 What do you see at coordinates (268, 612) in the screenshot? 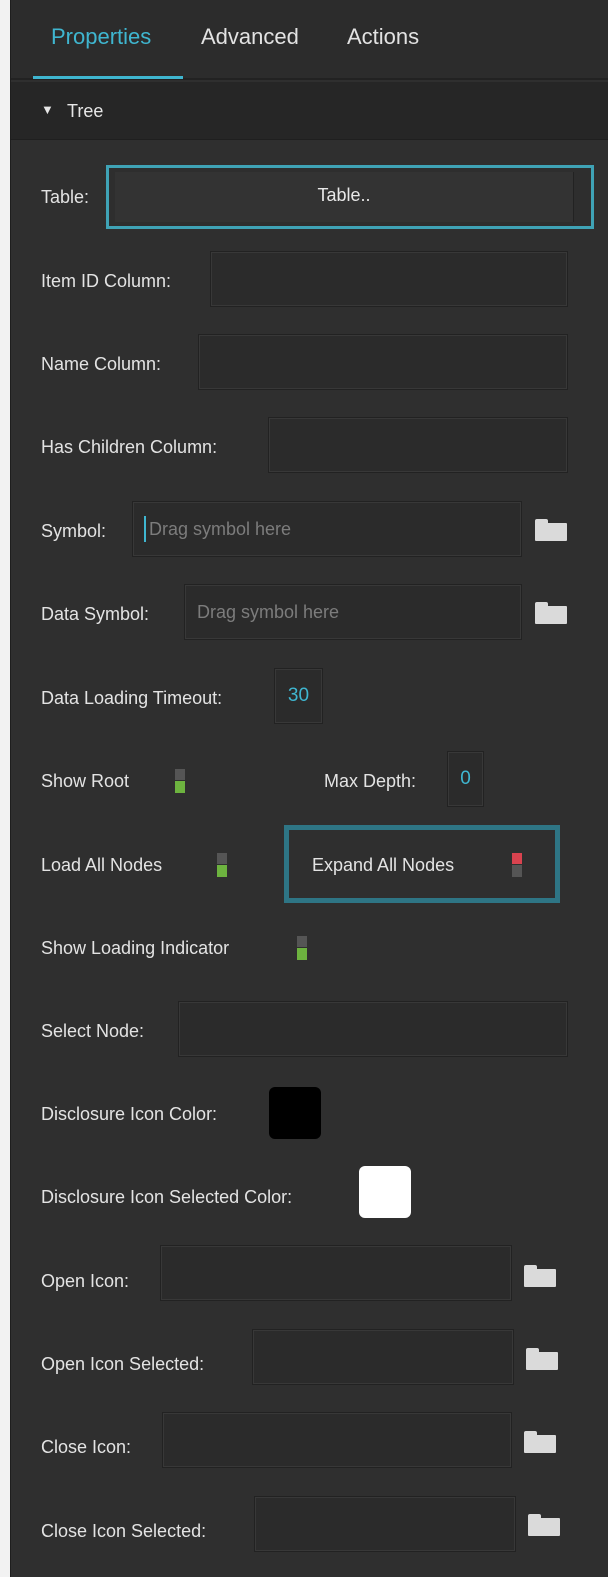
I see `data-symbol-placeholder: Drag symbol here` at bounding box center [268, 612].